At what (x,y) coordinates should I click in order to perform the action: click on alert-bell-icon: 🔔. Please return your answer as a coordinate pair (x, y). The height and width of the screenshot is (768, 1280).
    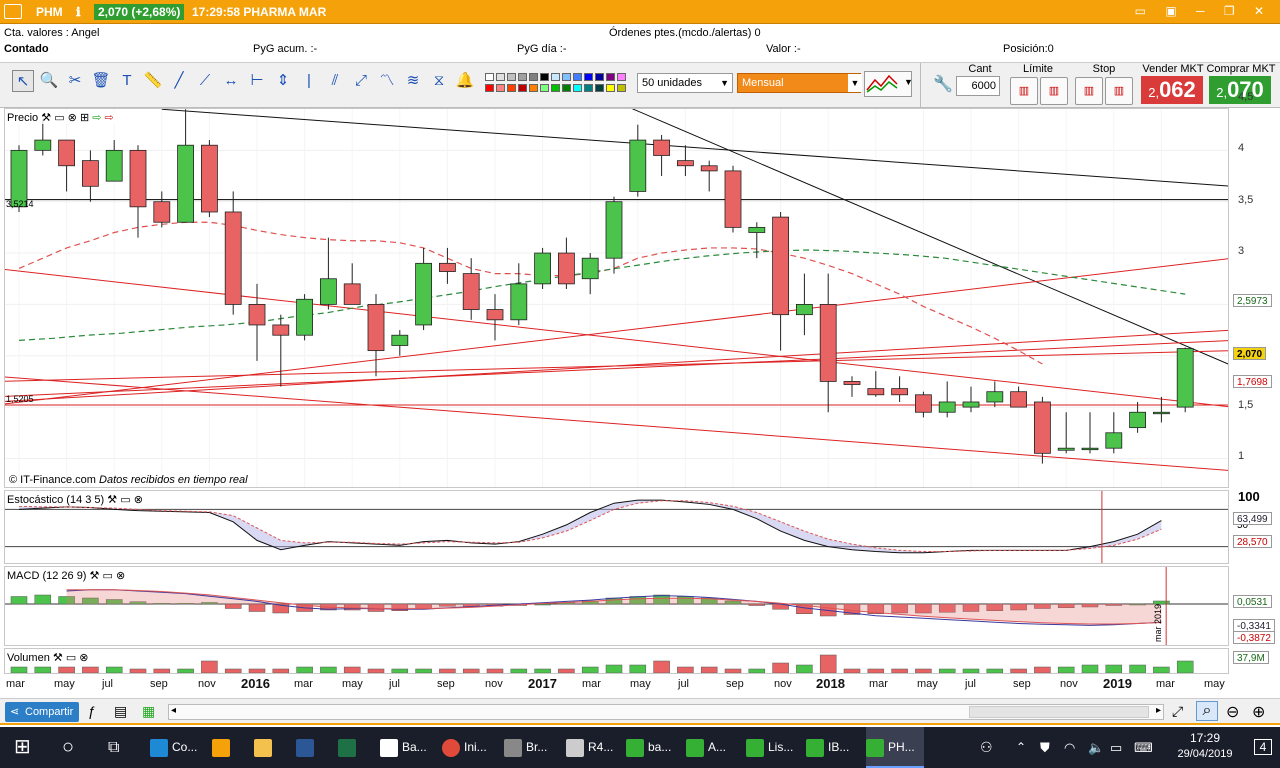
    Looking at the image, I should click on (465, 81).